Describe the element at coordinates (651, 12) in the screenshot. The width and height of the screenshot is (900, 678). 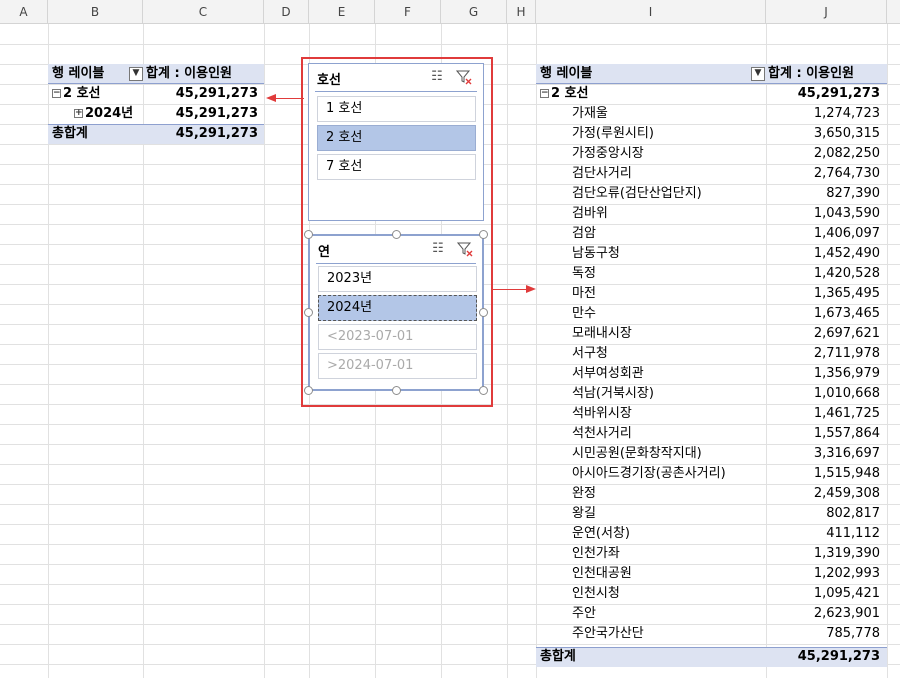
I see `column-header-i: I` at that location.